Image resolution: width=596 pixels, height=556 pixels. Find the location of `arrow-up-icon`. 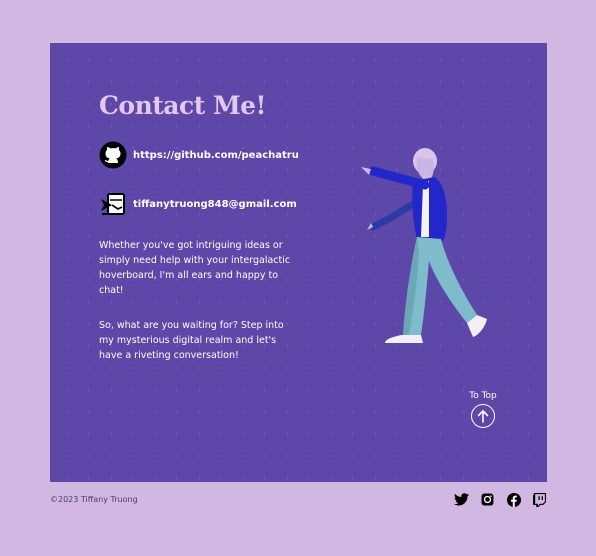

arrow-up-icon is located at coordinates (483, 416).